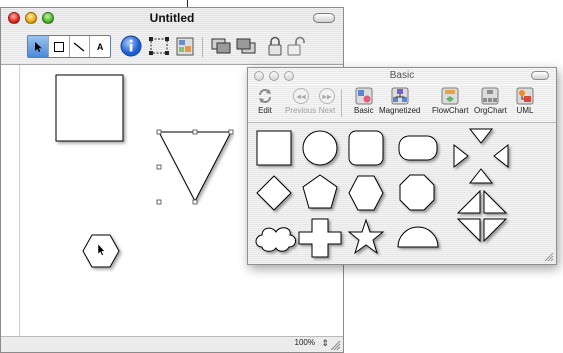 The image size is (563, 353). What do you see at coordinates (275, 46) in the screenshot?
I see `lock-icon` at bounding box center [275, 46].